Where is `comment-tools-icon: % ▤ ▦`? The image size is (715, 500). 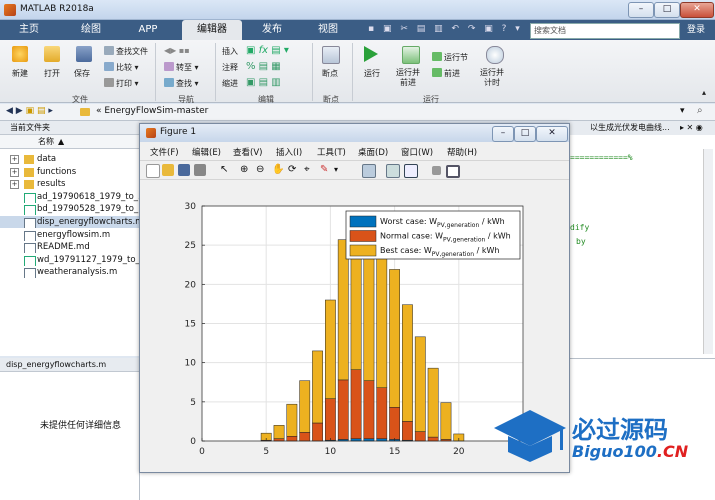 comment-tools-icon: % ▤ ▦ is located at coordinates (263, 66).